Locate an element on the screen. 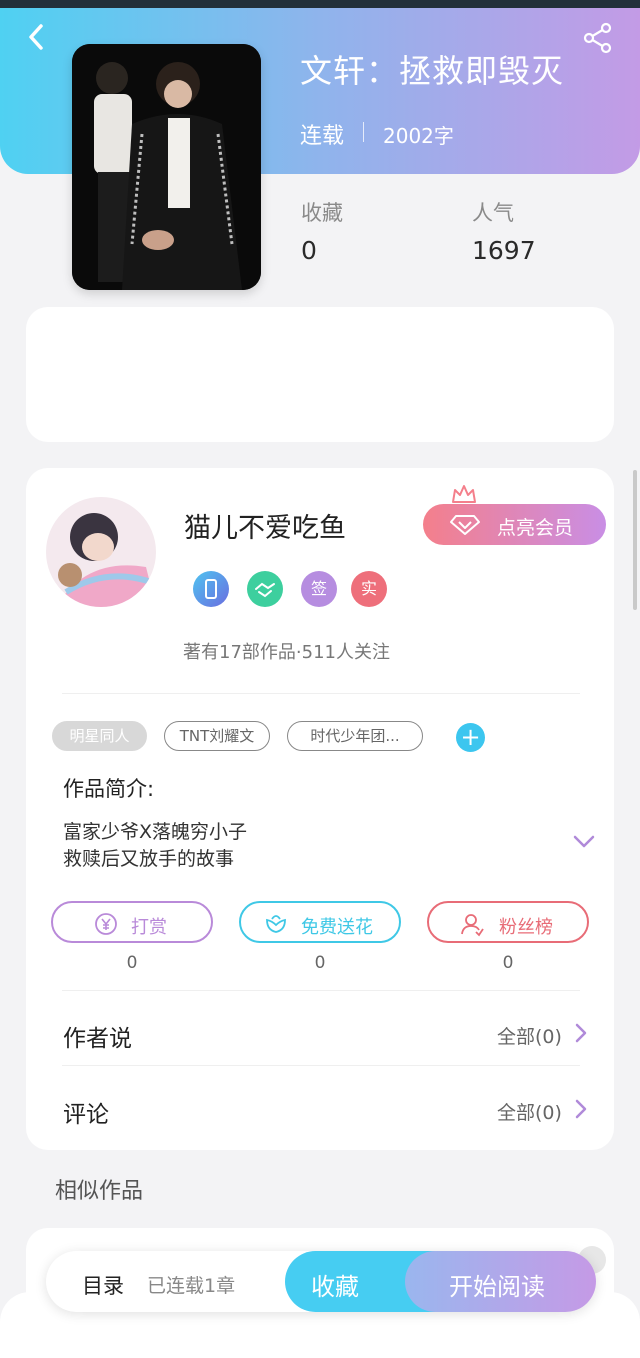 This screenshot has height=1358, width=640. status-divider is located at coordinates (363, 132).